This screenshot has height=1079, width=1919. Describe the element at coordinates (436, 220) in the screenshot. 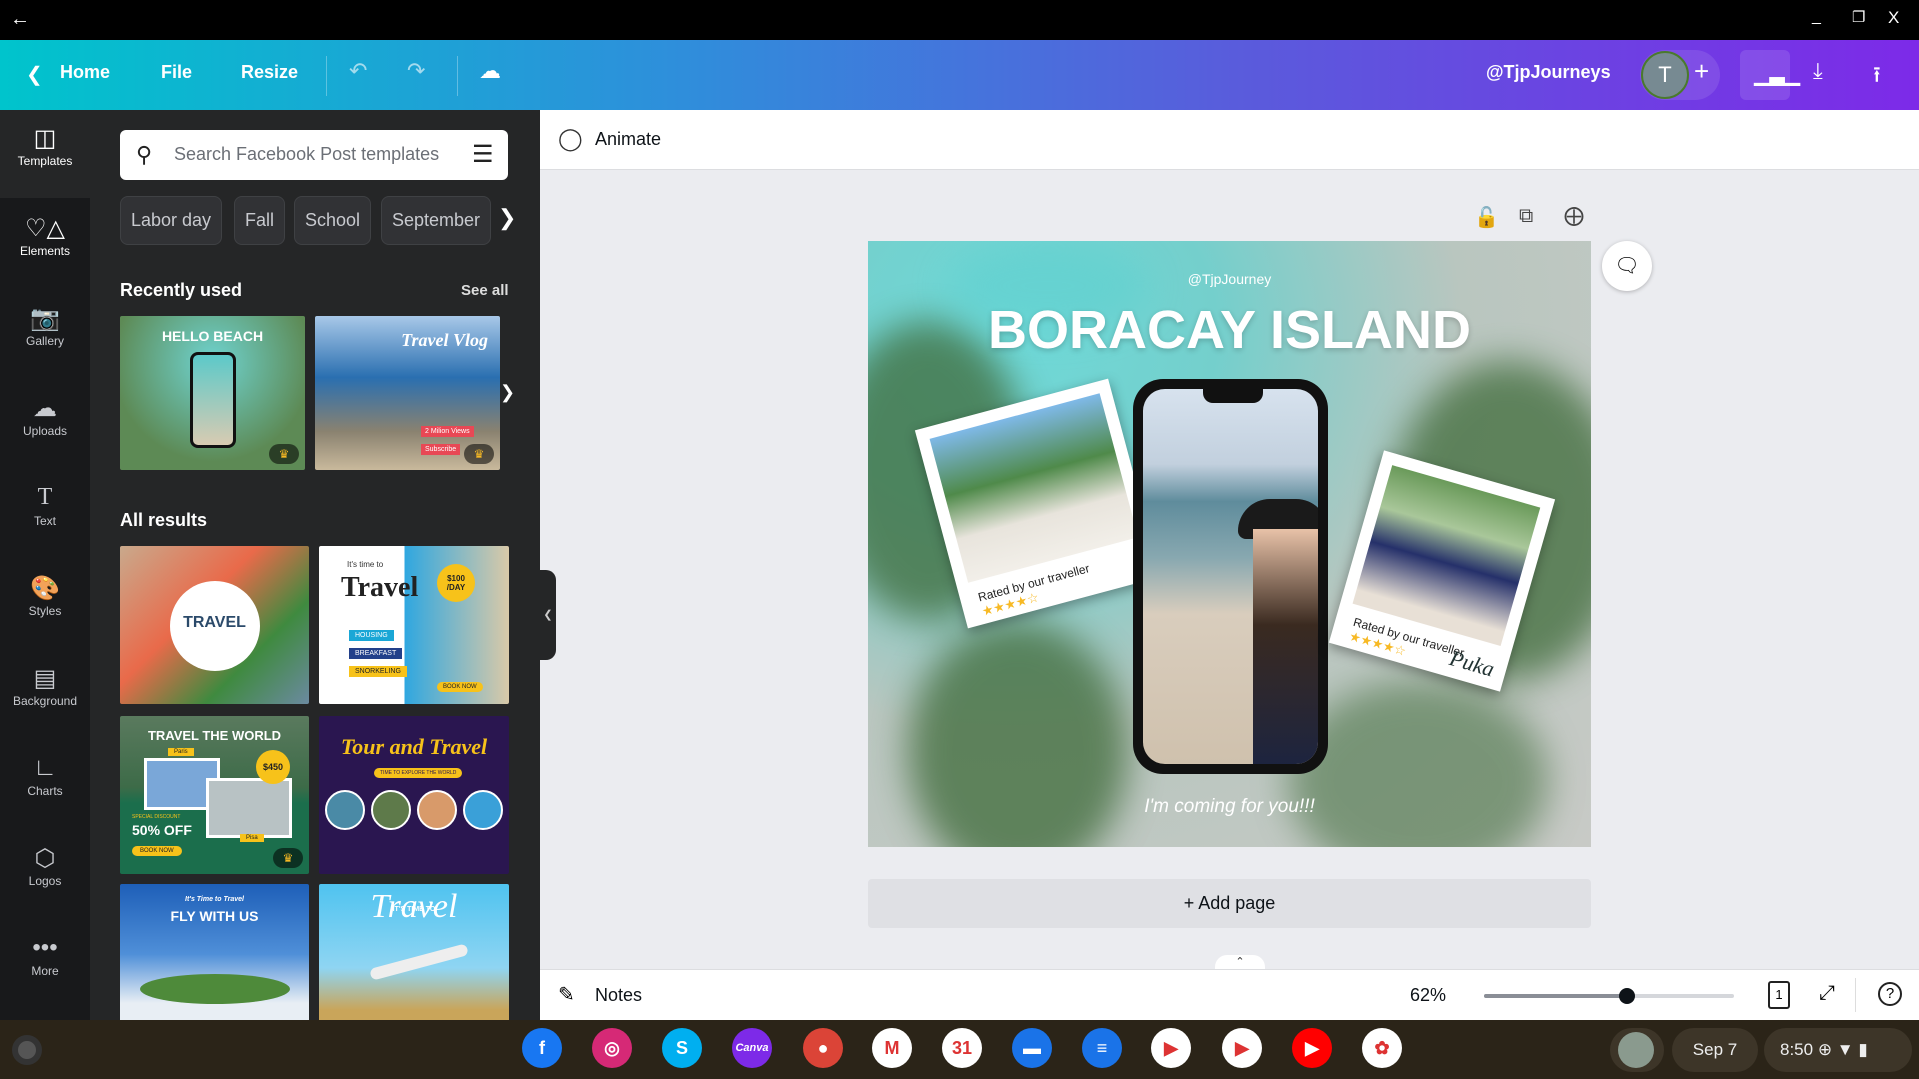

I see `chip-september: September` at that location.